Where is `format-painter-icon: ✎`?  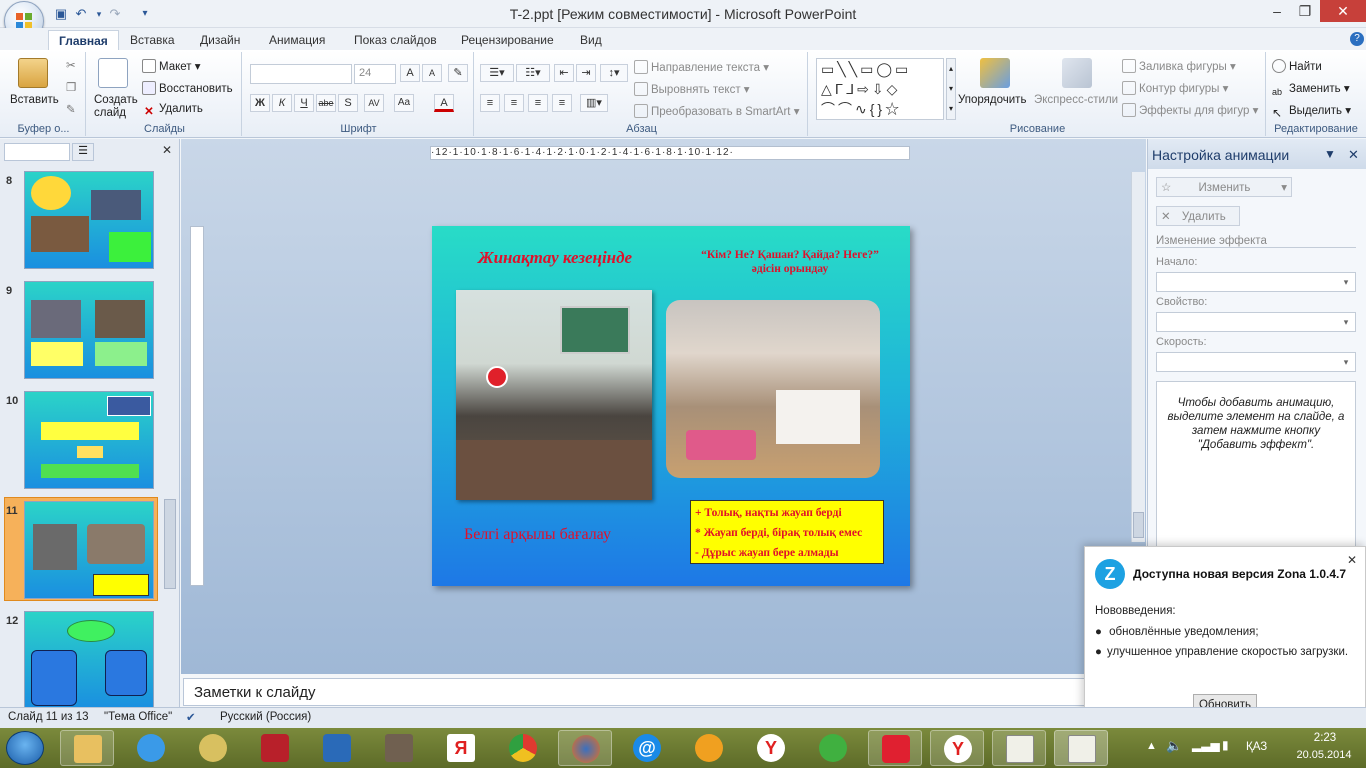 format-painter-icon: ✎ is located at coordinates (71, 109).